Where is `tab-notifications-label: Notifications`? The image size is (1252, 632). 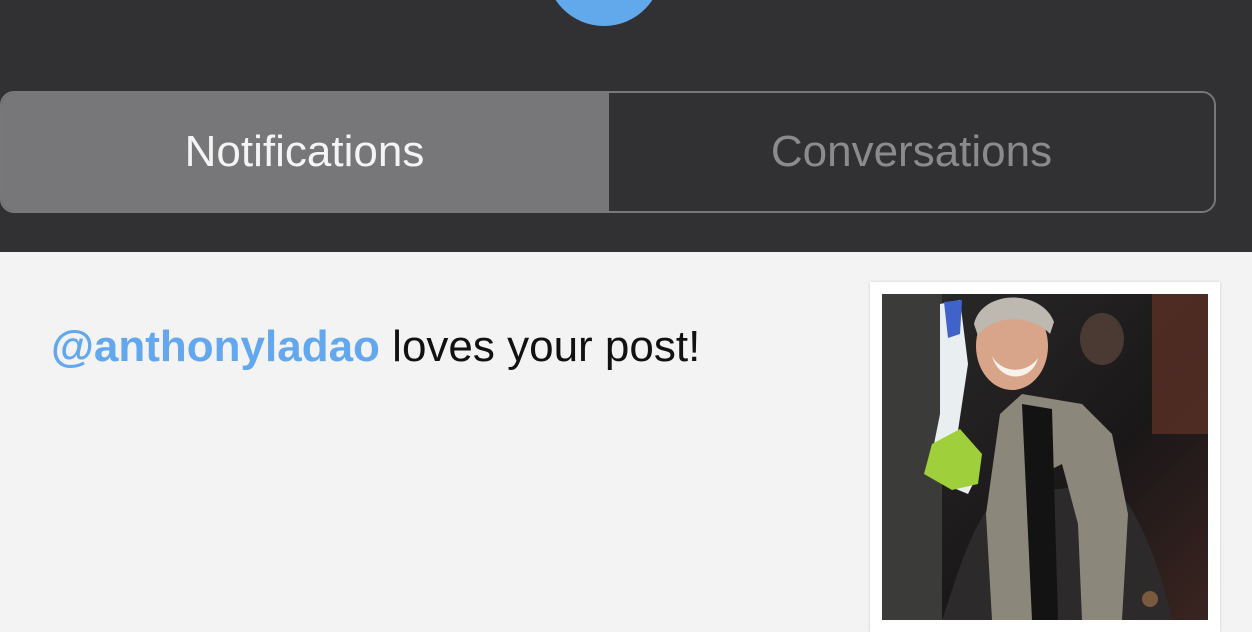
tab-notifications-label: Notifications is located at coordinates (304, 151).